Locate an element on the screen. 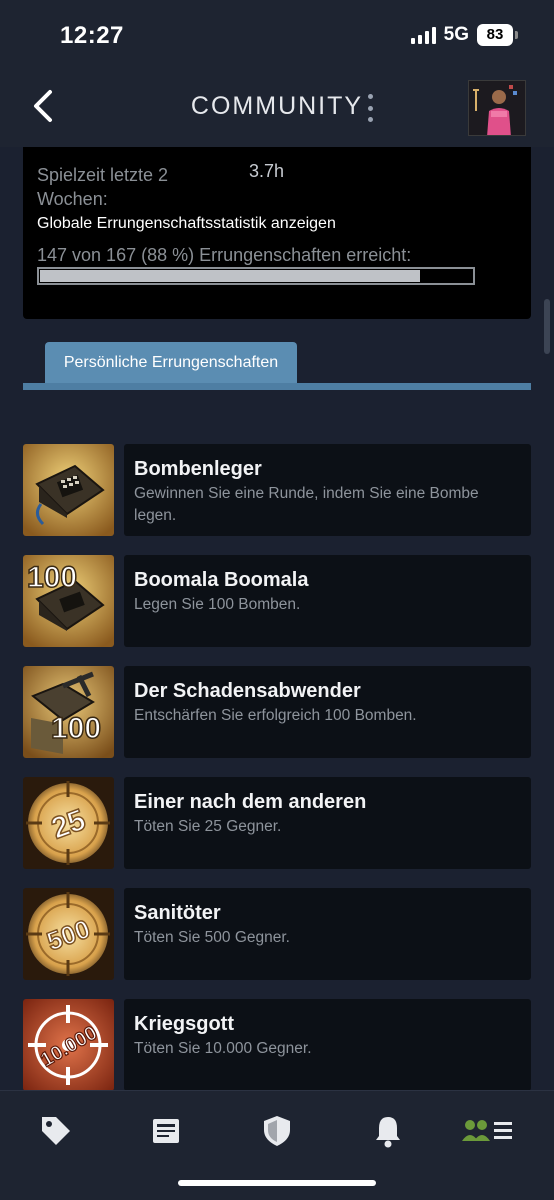  playtime-label: Spielzeit letzte 2 Wochen: is located at coordinates (103, 187).